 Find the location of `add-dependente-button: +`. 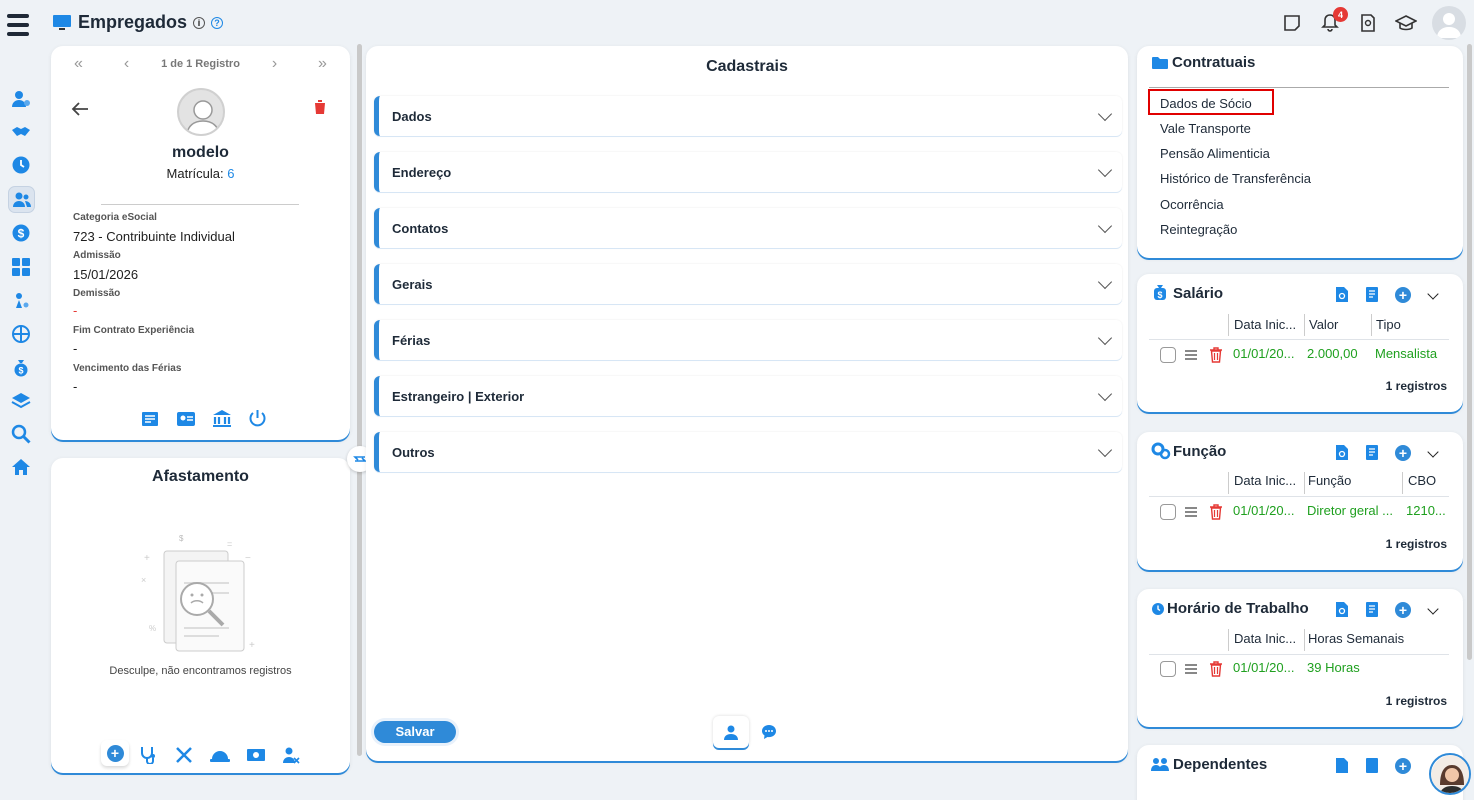

add-dependente-button: + is located at coordinates (1403, 766).